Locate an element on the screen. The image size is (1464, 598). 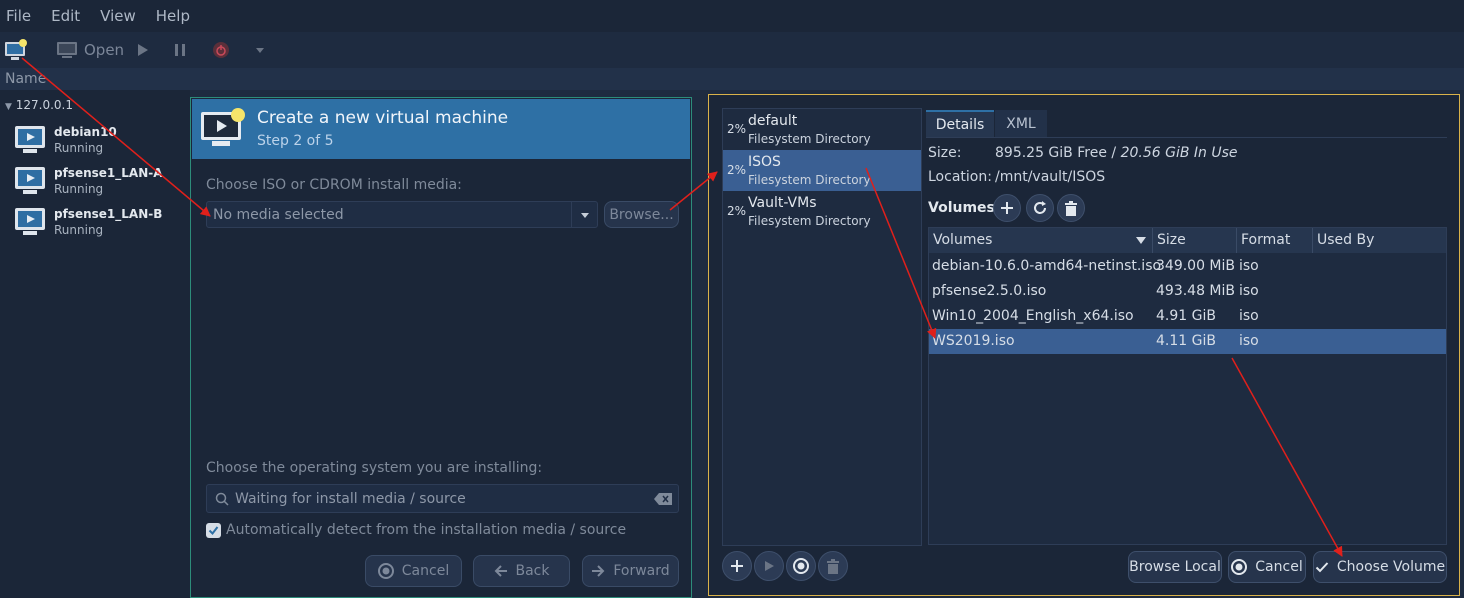
column-header-format: Format is located at coordinates (1275, 240).